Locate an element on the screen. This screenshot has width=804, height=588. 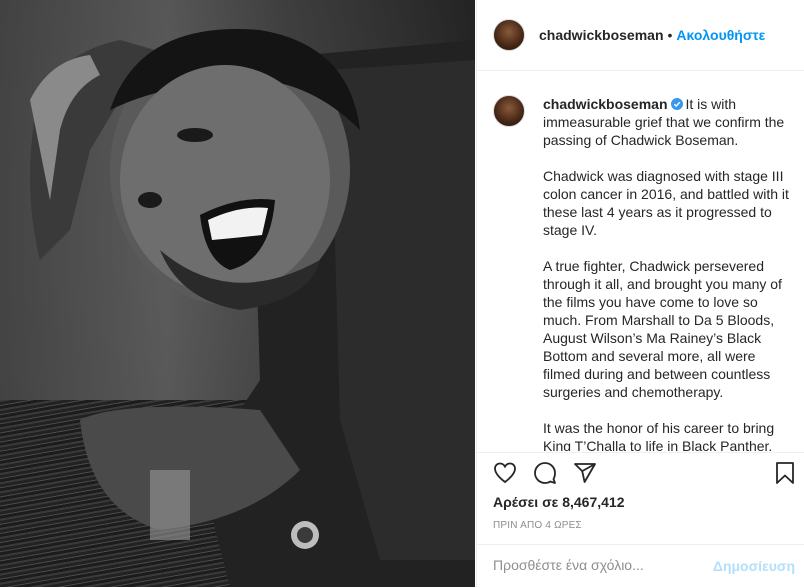
likes-count: Αρέσει σε 8,467,412 is located at coordinates (558, 502).